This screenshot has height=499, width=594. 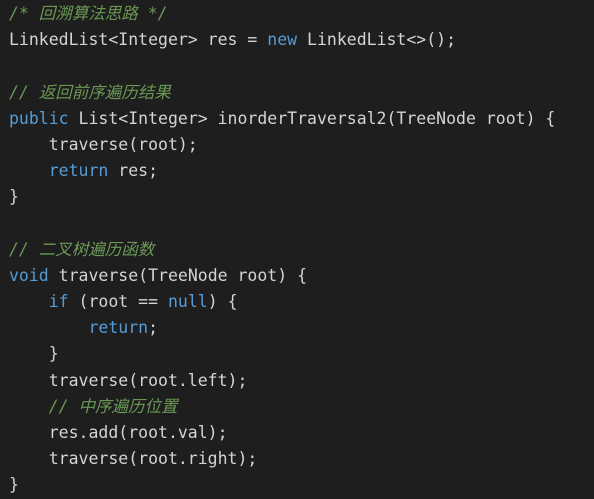 I want to click on code-keyword: new, so click(x=282, y=40).